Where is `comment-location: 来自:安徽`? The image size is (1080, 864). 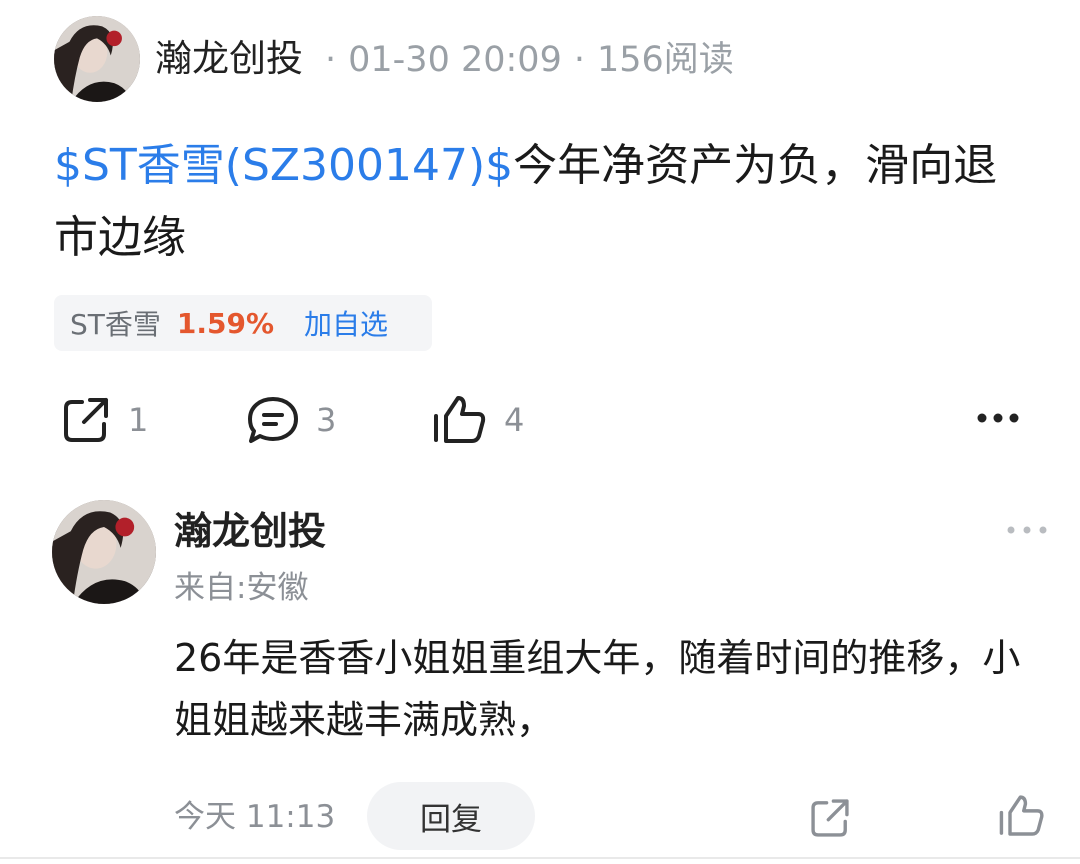 comment-location: 来自:安徽 is located at coordinates (241, 588).